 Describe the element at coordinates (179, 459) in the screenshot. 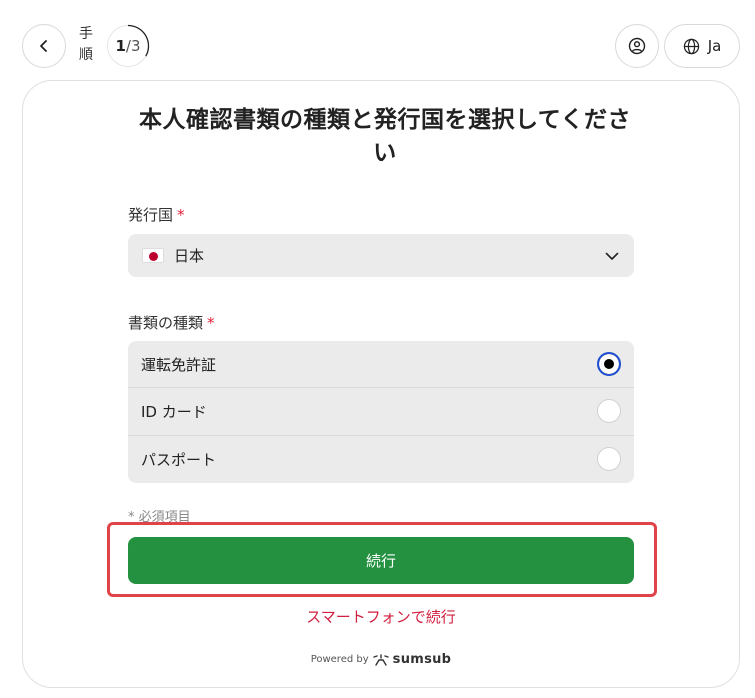

I see `doc-option-label: パスポート` at that location.